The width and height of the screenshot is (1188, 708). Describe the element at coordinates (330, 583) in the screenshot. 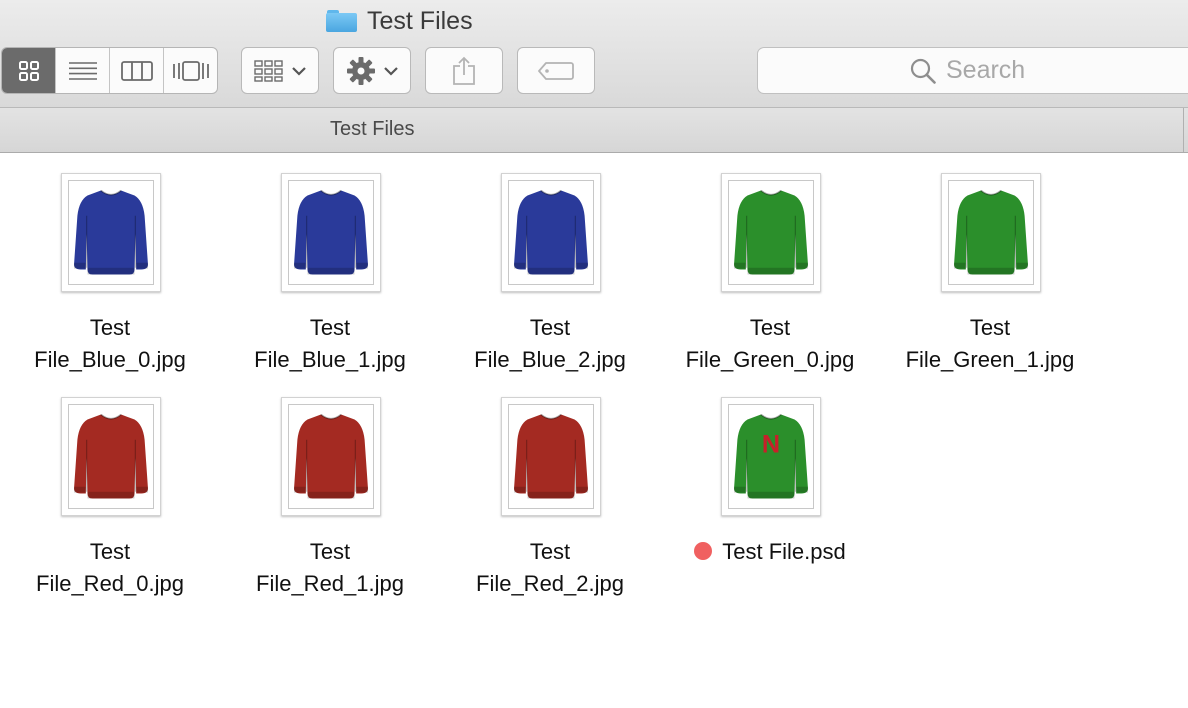

I see `file-name-line: File_Red_1.jpg` at that location.